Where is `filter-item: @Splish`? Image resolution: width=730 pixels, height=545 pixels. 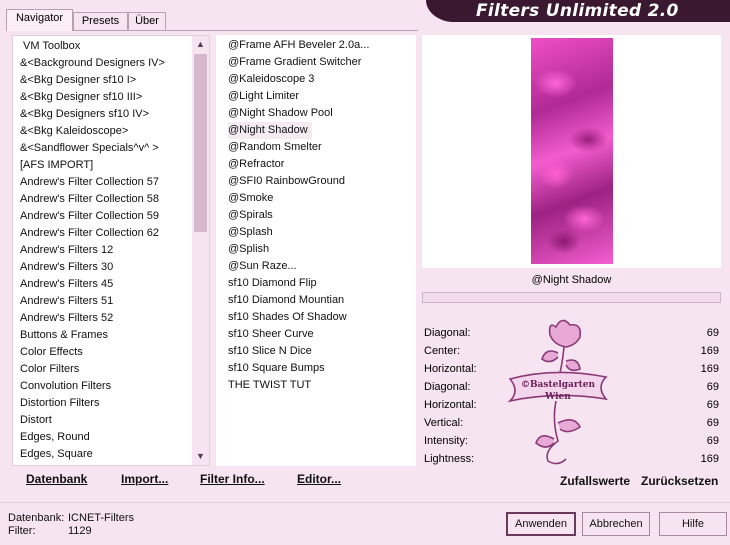 filter-item: @Splish is located at coordinates (250, 249).